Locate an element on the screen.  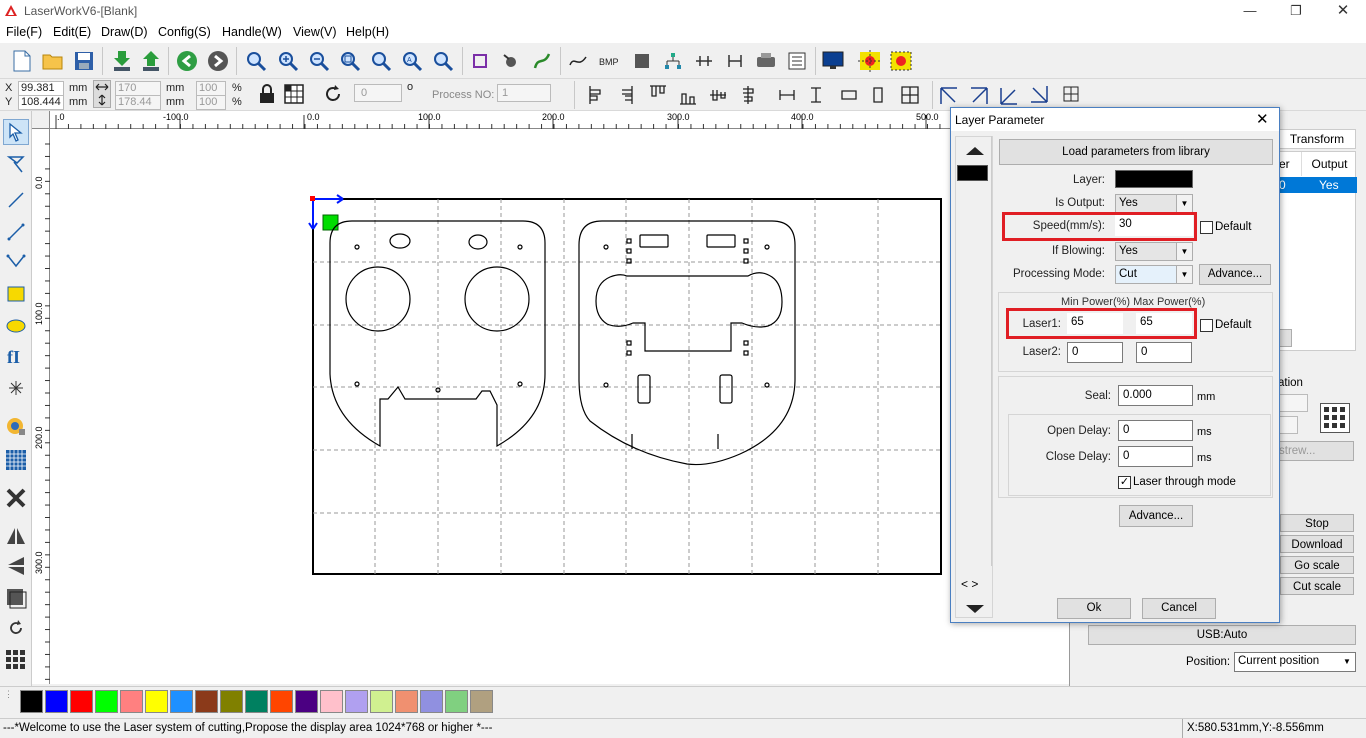
tree-icon is located at coordinates (673, 61).